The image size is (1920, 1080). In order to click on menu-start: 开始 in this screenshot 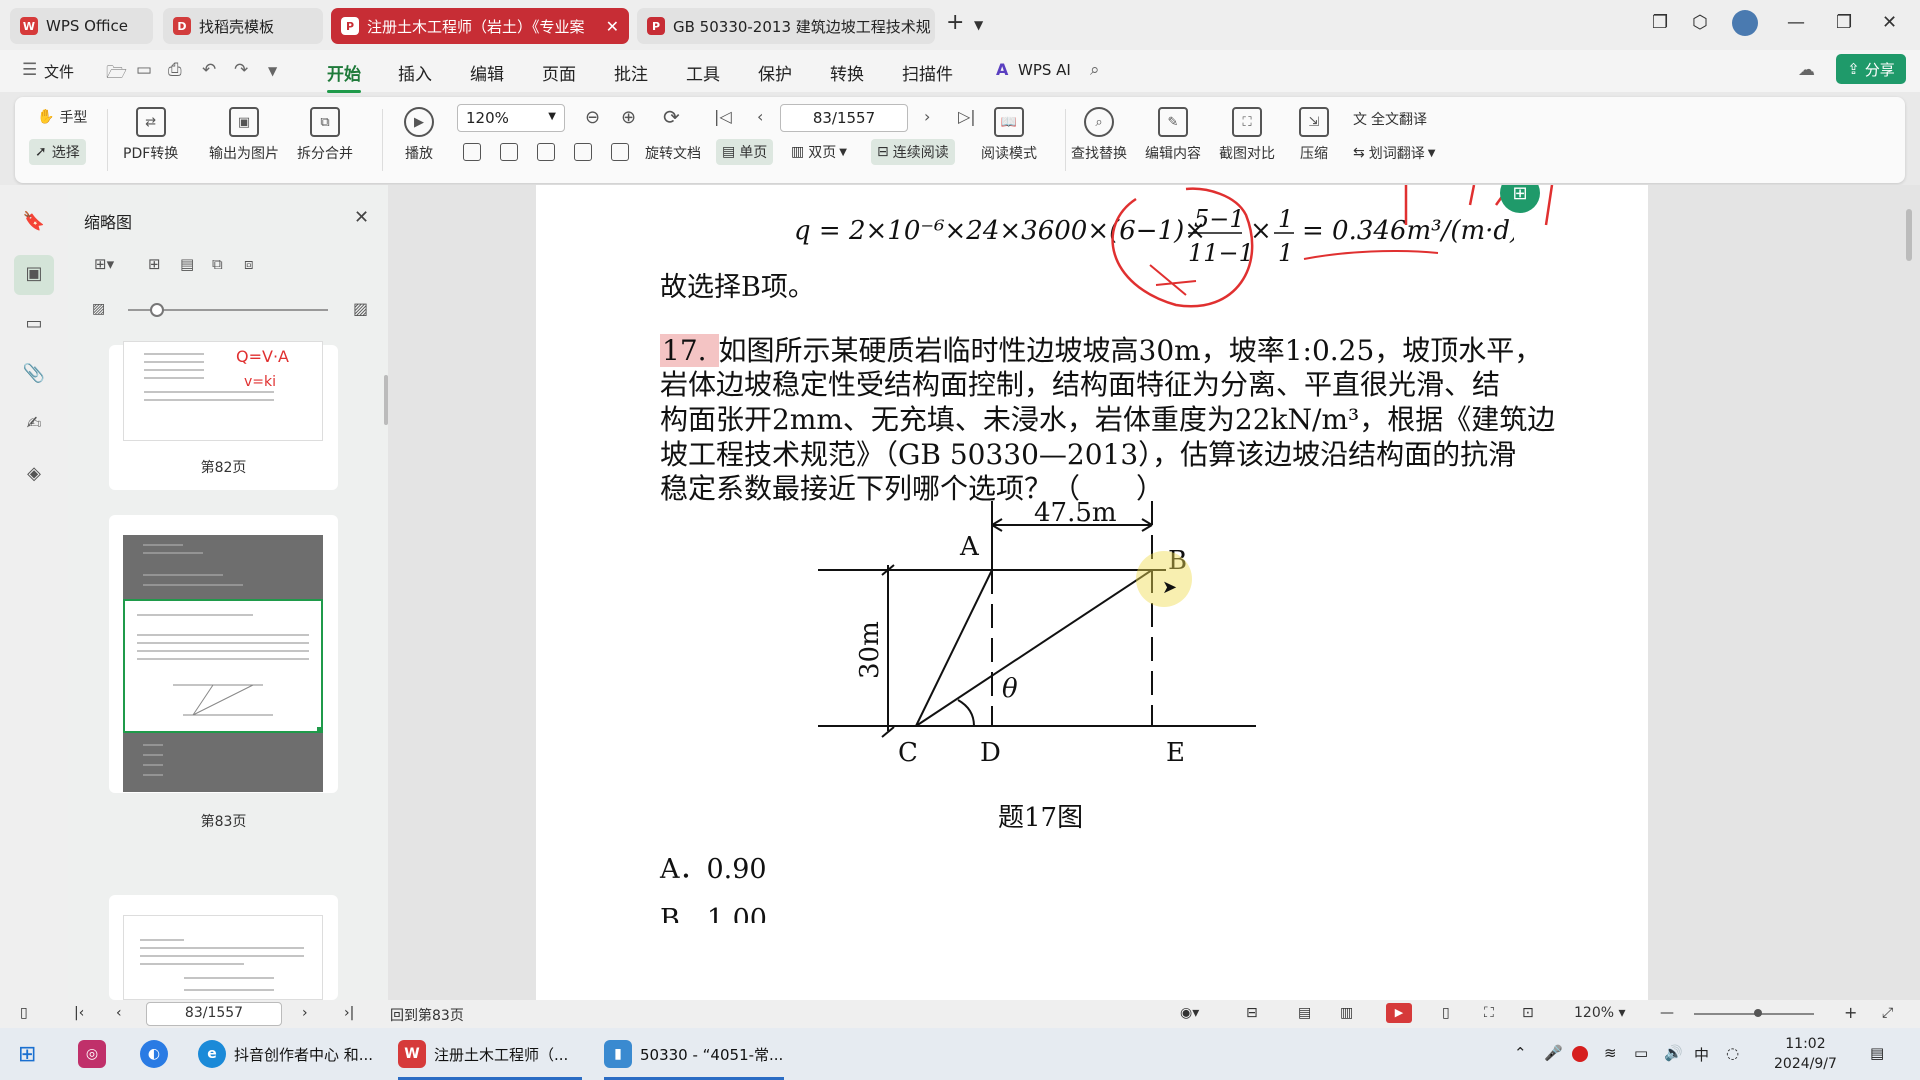, I will do `click(344, 76)`.